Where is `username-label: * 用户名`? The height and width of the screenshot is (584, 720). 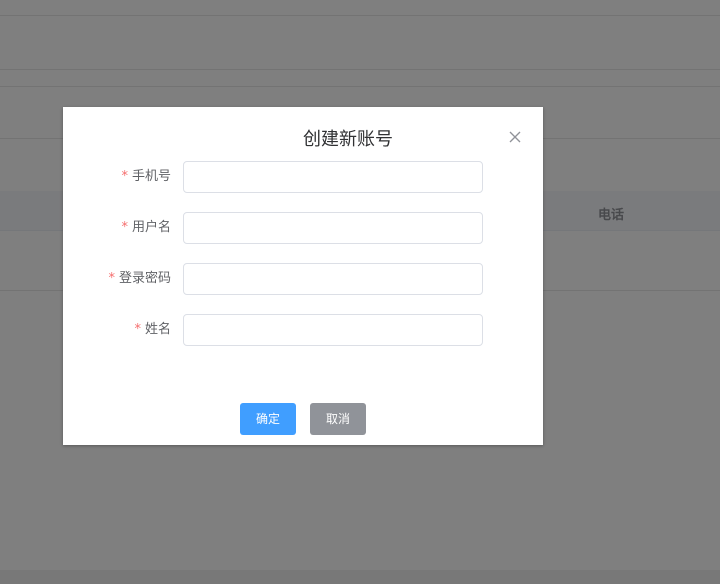 username-label: * 用户名 is located at coordinates (146, 227).